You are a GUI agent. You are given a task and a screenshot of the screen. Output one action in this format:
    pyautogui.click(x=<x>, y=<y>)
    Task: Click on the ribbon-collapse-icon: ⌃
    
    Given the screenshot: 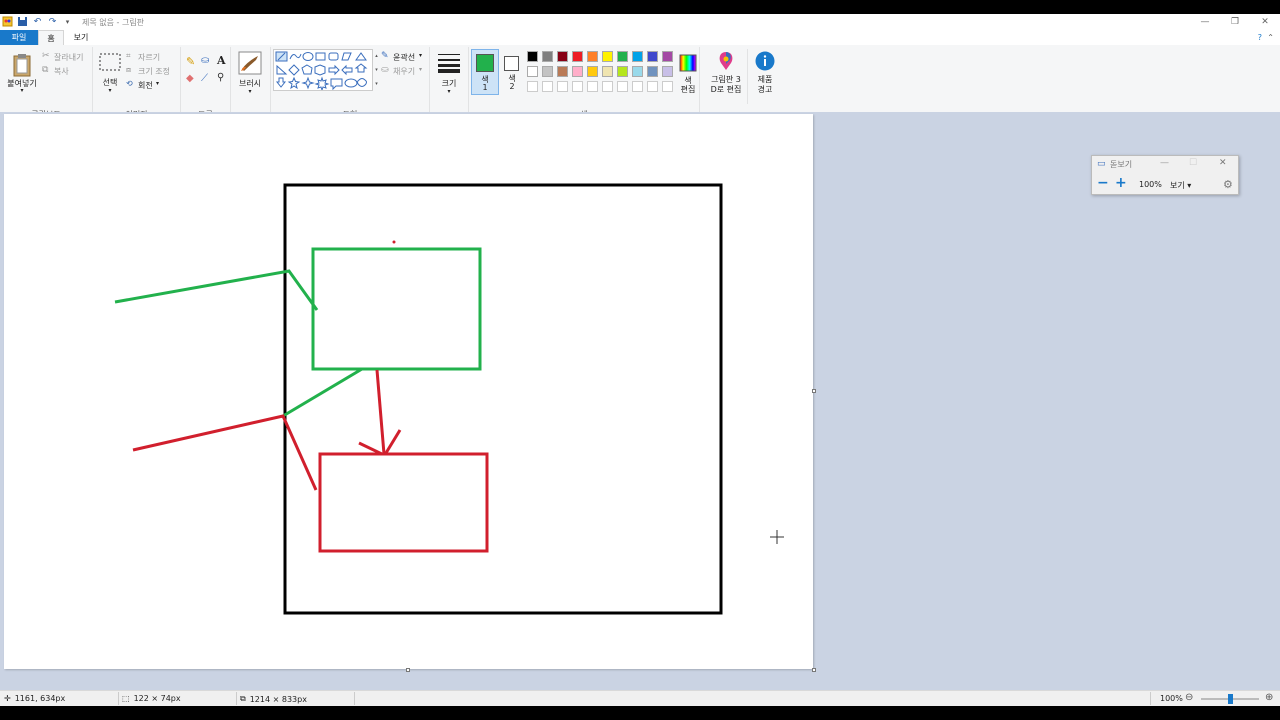 What is the action you would take?
    pyautogui.click(x=1270, y=37)
    